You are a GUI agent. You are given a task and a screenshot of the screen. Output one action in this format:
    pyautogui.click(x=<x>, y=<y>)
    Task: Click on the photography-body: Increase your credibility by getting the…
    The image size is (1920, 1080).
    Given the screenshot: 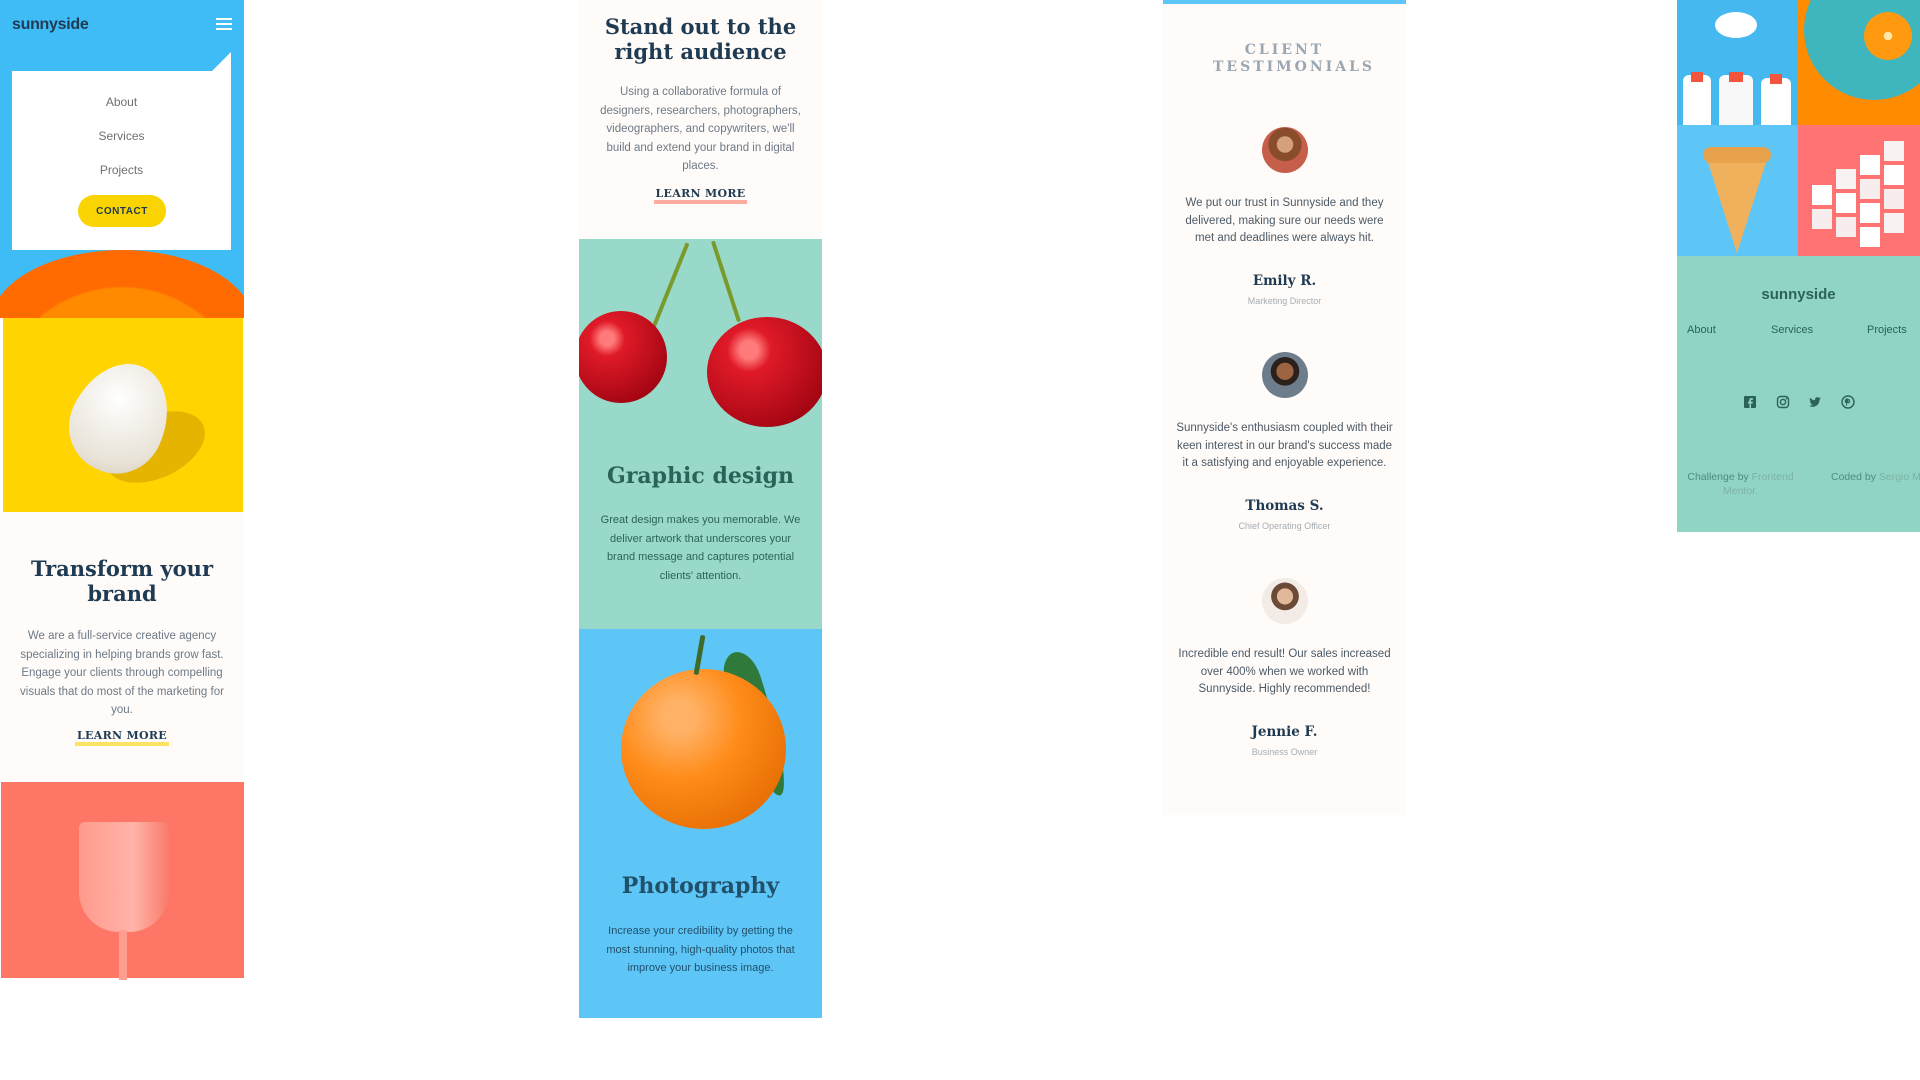 What is the action you would take?
    pyautogui.click(x=700, y=949)
    